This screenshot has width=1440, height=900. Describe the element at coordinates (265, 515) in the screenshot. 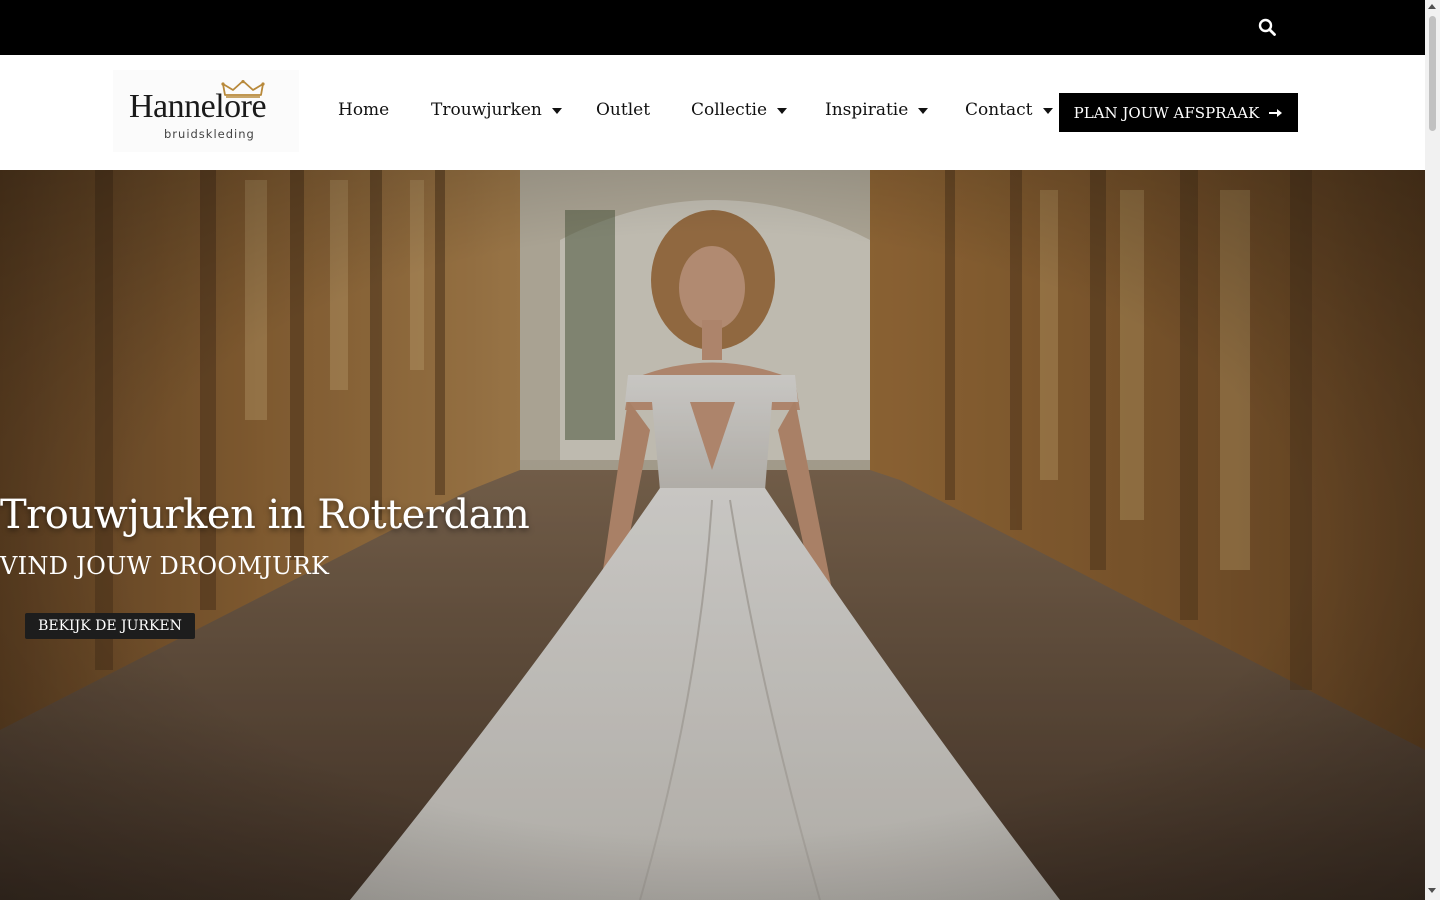

I see `hero-title: Trouwjurken in Rotterdam` at that location.